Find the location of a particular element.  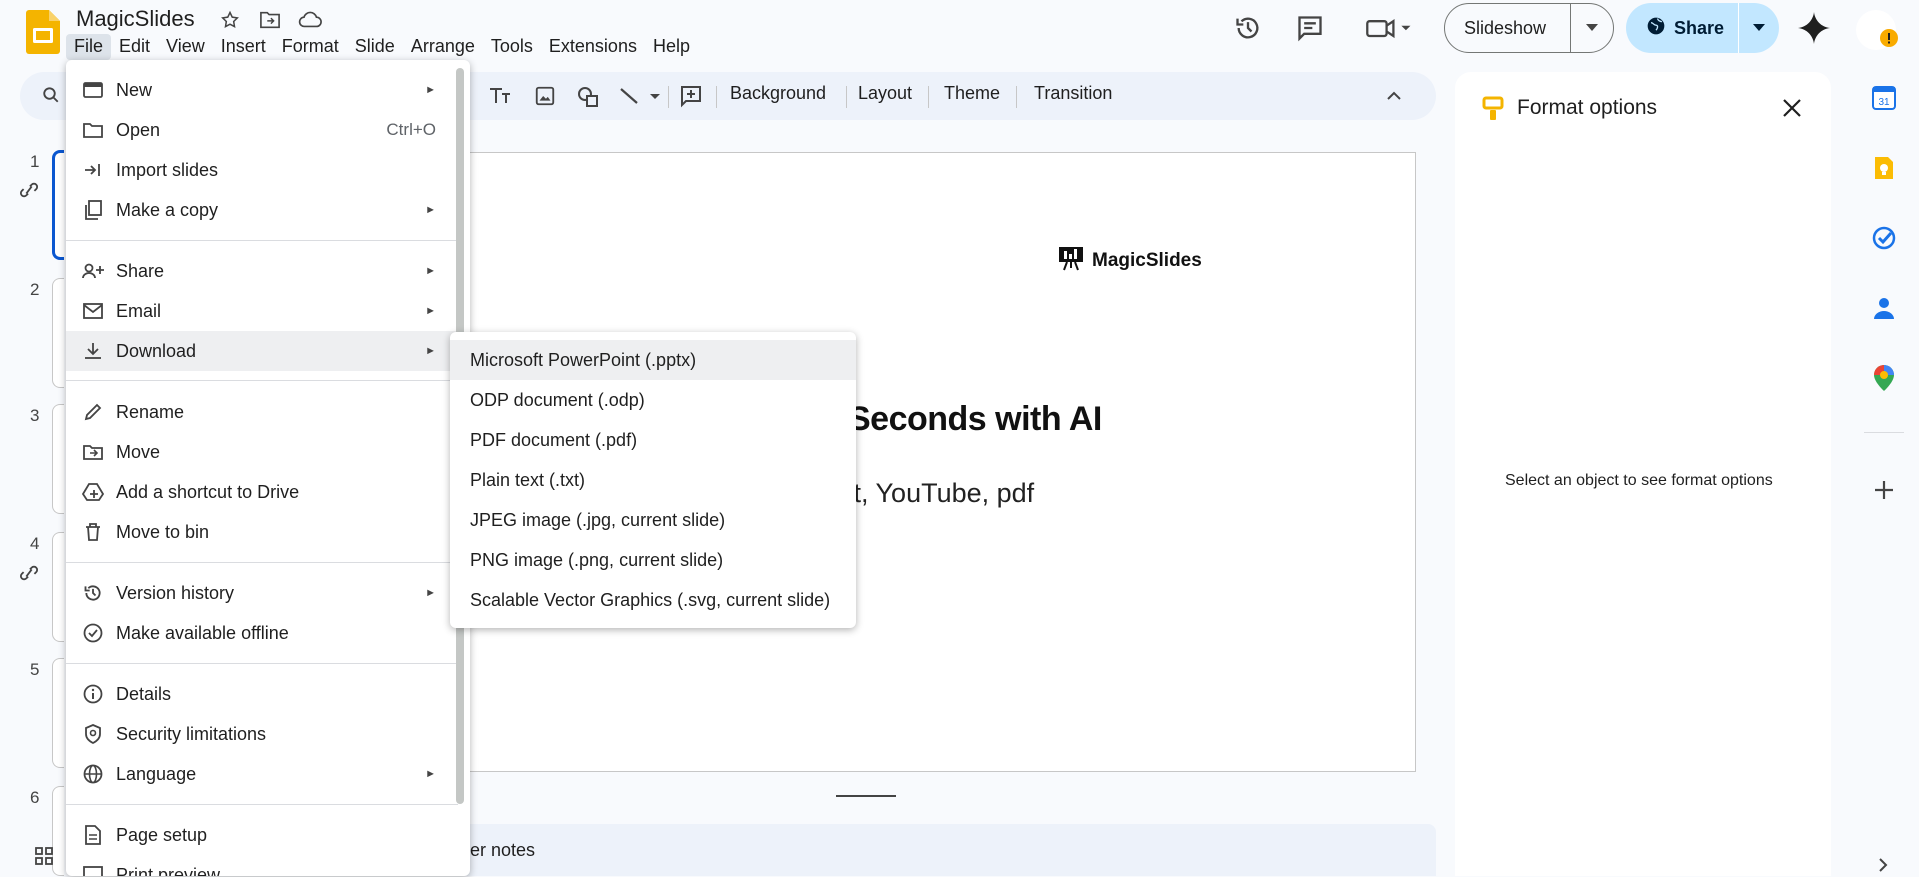

download-pdf: PDF document (.pdf) is located at coordinates (653, 440).